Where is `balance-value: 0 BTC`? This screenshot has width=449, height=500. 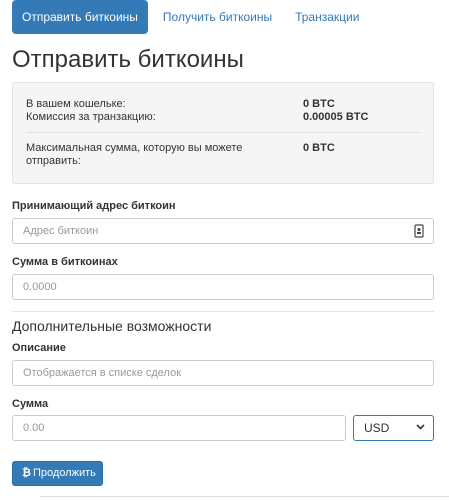 balance-value: 0 BTC is located at coordinates (319, 104).